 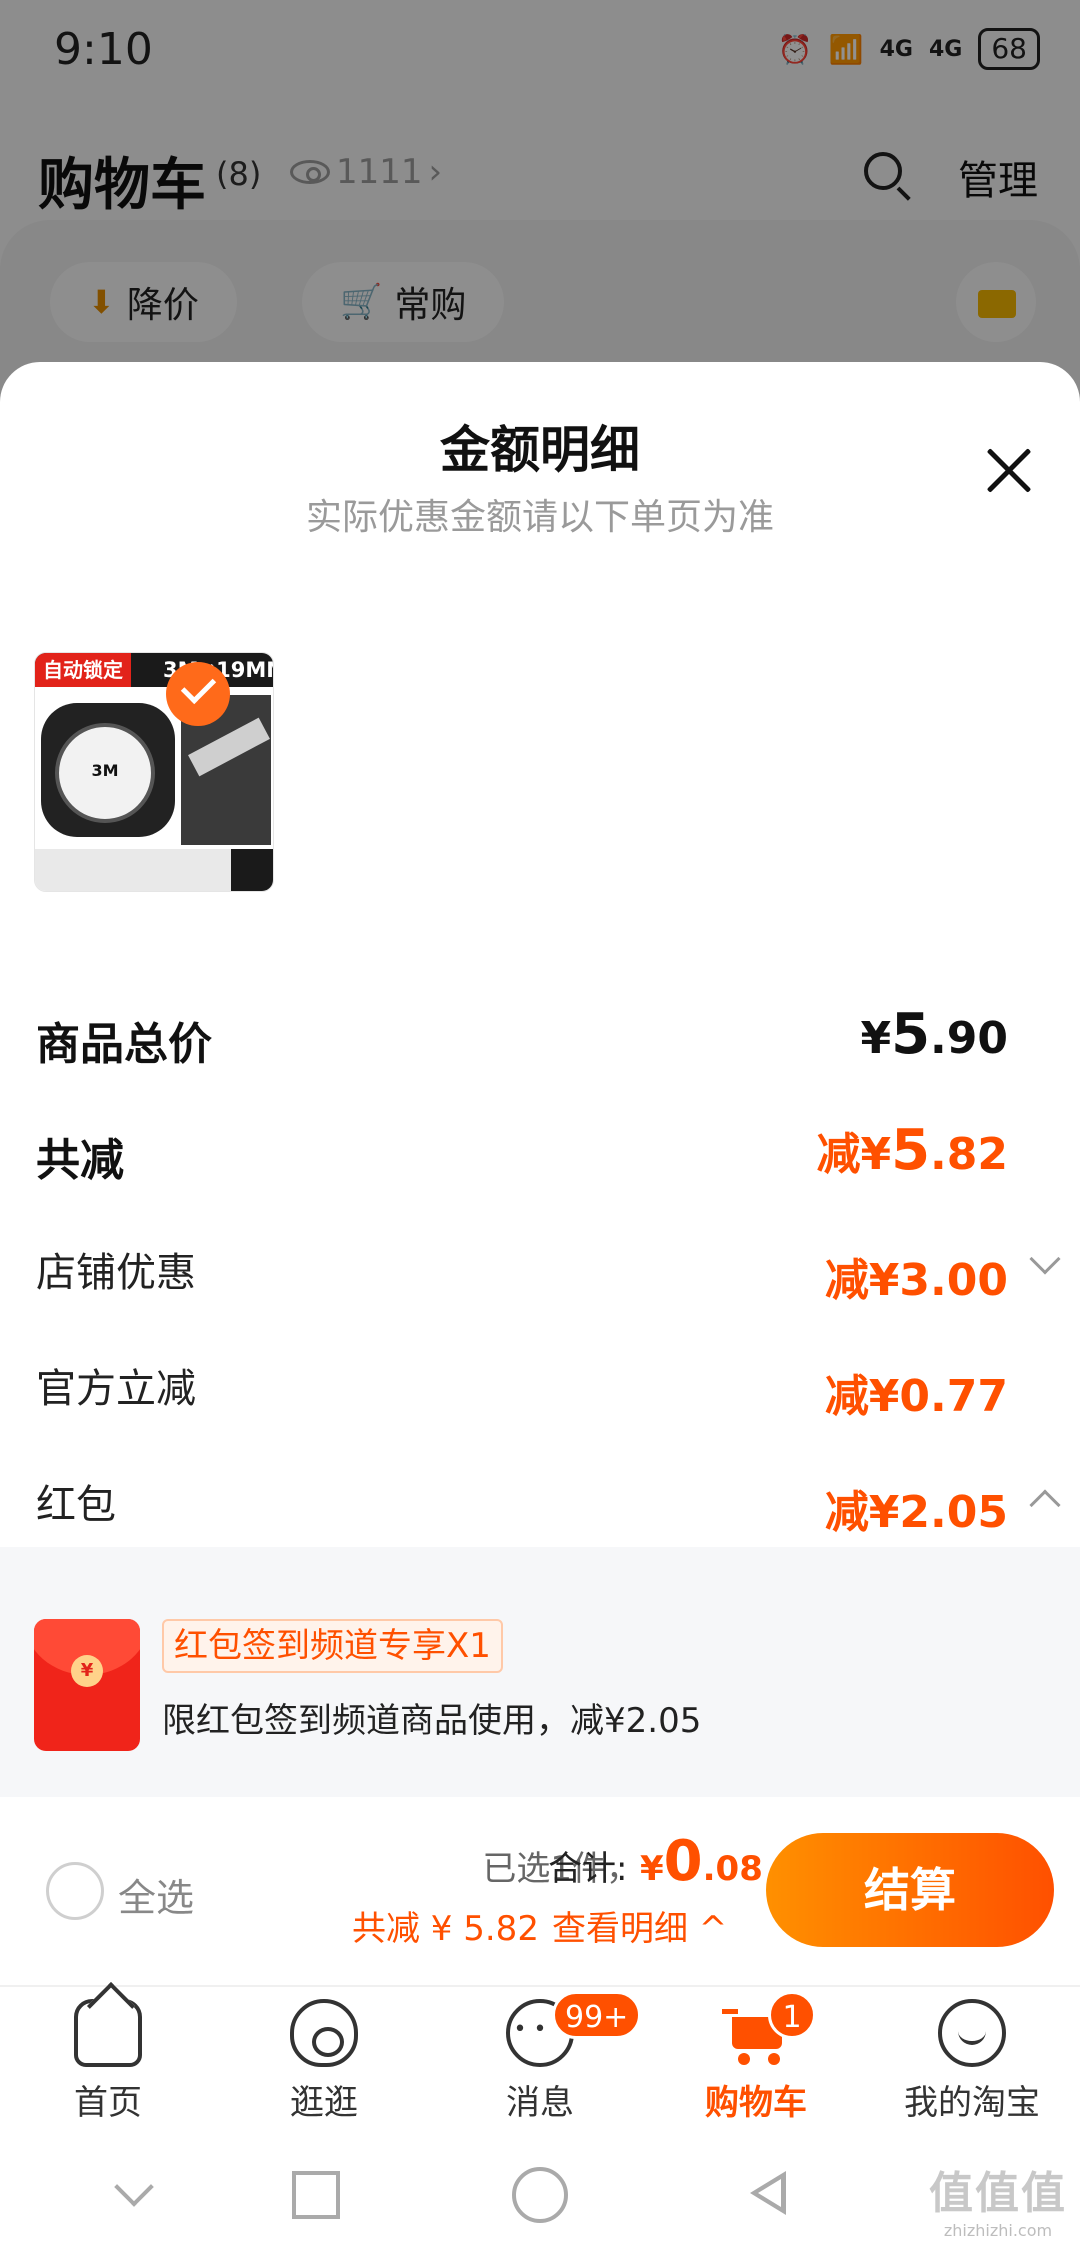 I want to click on home-circle-icon, so click(x=538, y=2193).